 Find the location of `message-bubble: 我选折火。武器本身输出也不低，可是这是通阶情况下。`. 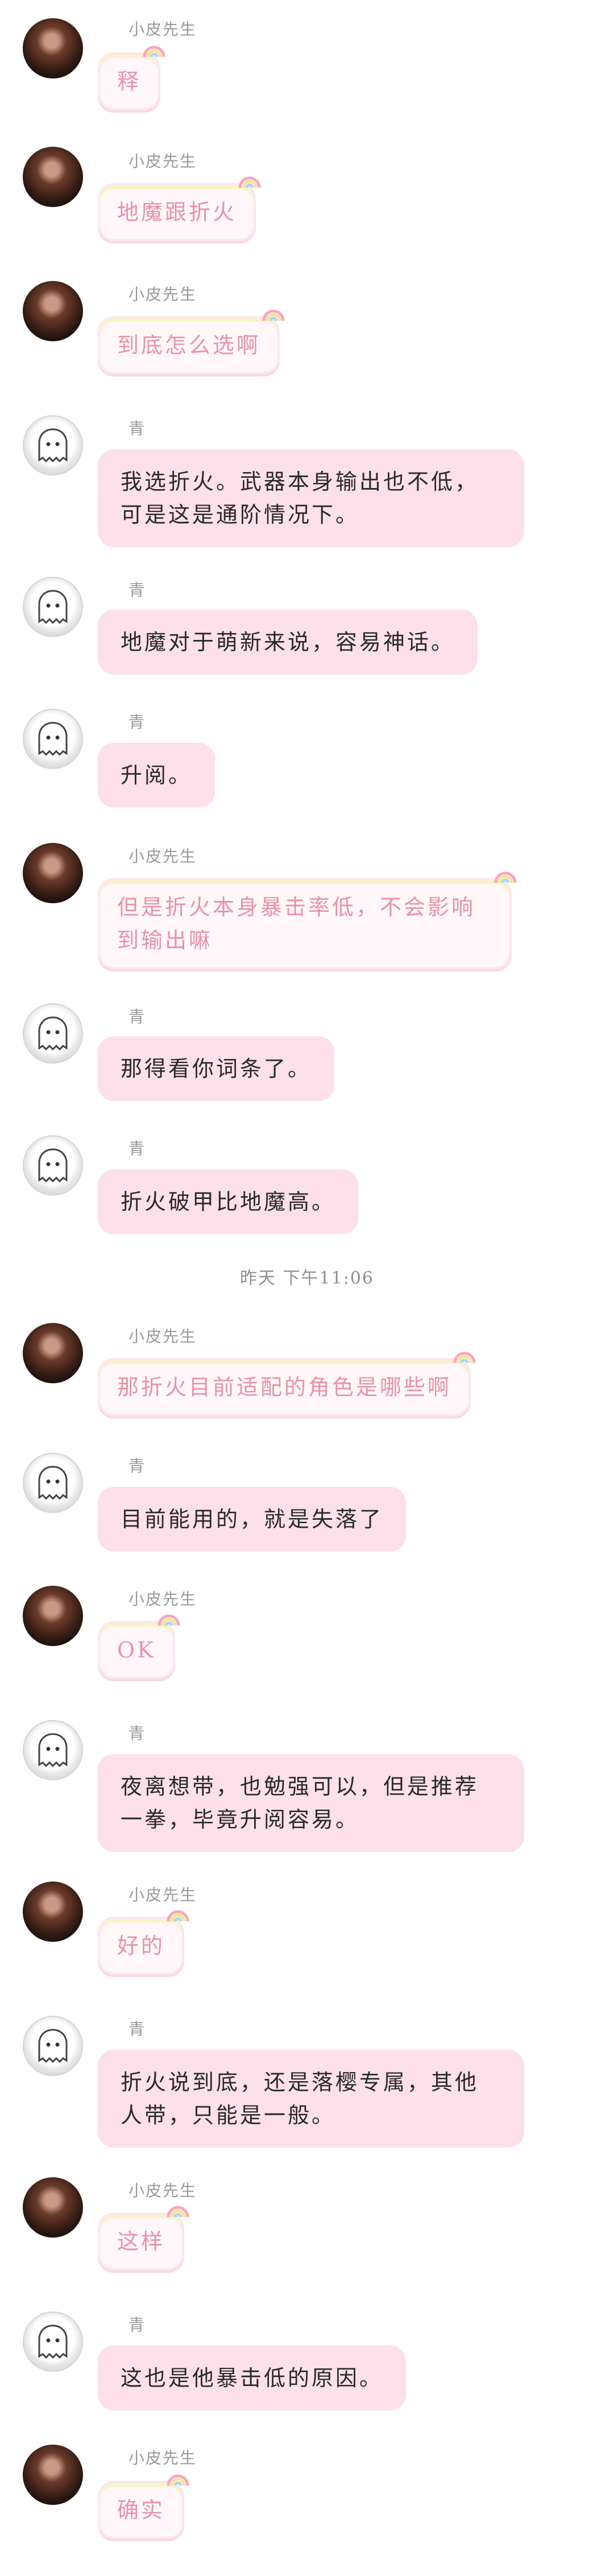

message-bubble: 我选折火。武器本身输出也不低，可是这是通阶情况下。 is located at coordinates (311, 498).